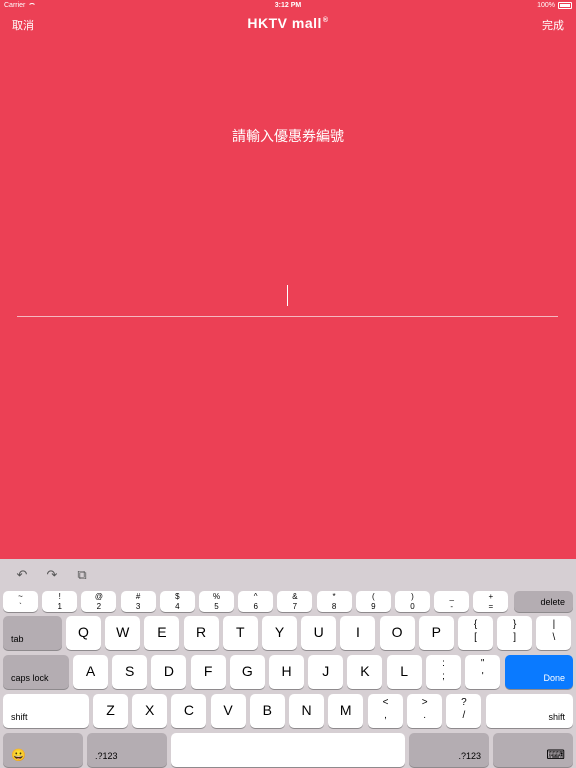 The height and width of the screenshot is (768, 576). Describe the element at coordinates (287, 295) in the screenshot. I see `text-cursor` at that location.